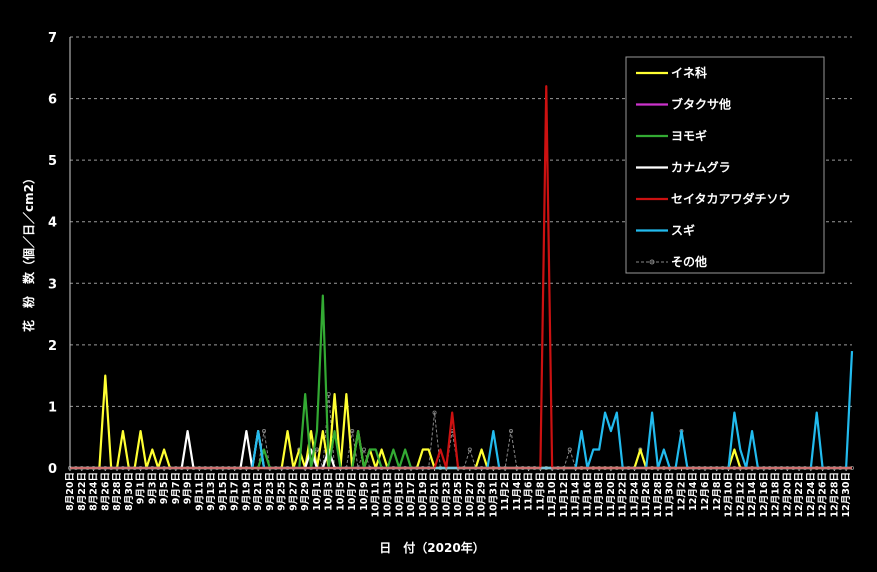 The image size is (877, 572). What do you see at coordinates (552, 494) in the screenshot?
I see `x-tick-label: 11月10日` at bounding box center [552, 494].